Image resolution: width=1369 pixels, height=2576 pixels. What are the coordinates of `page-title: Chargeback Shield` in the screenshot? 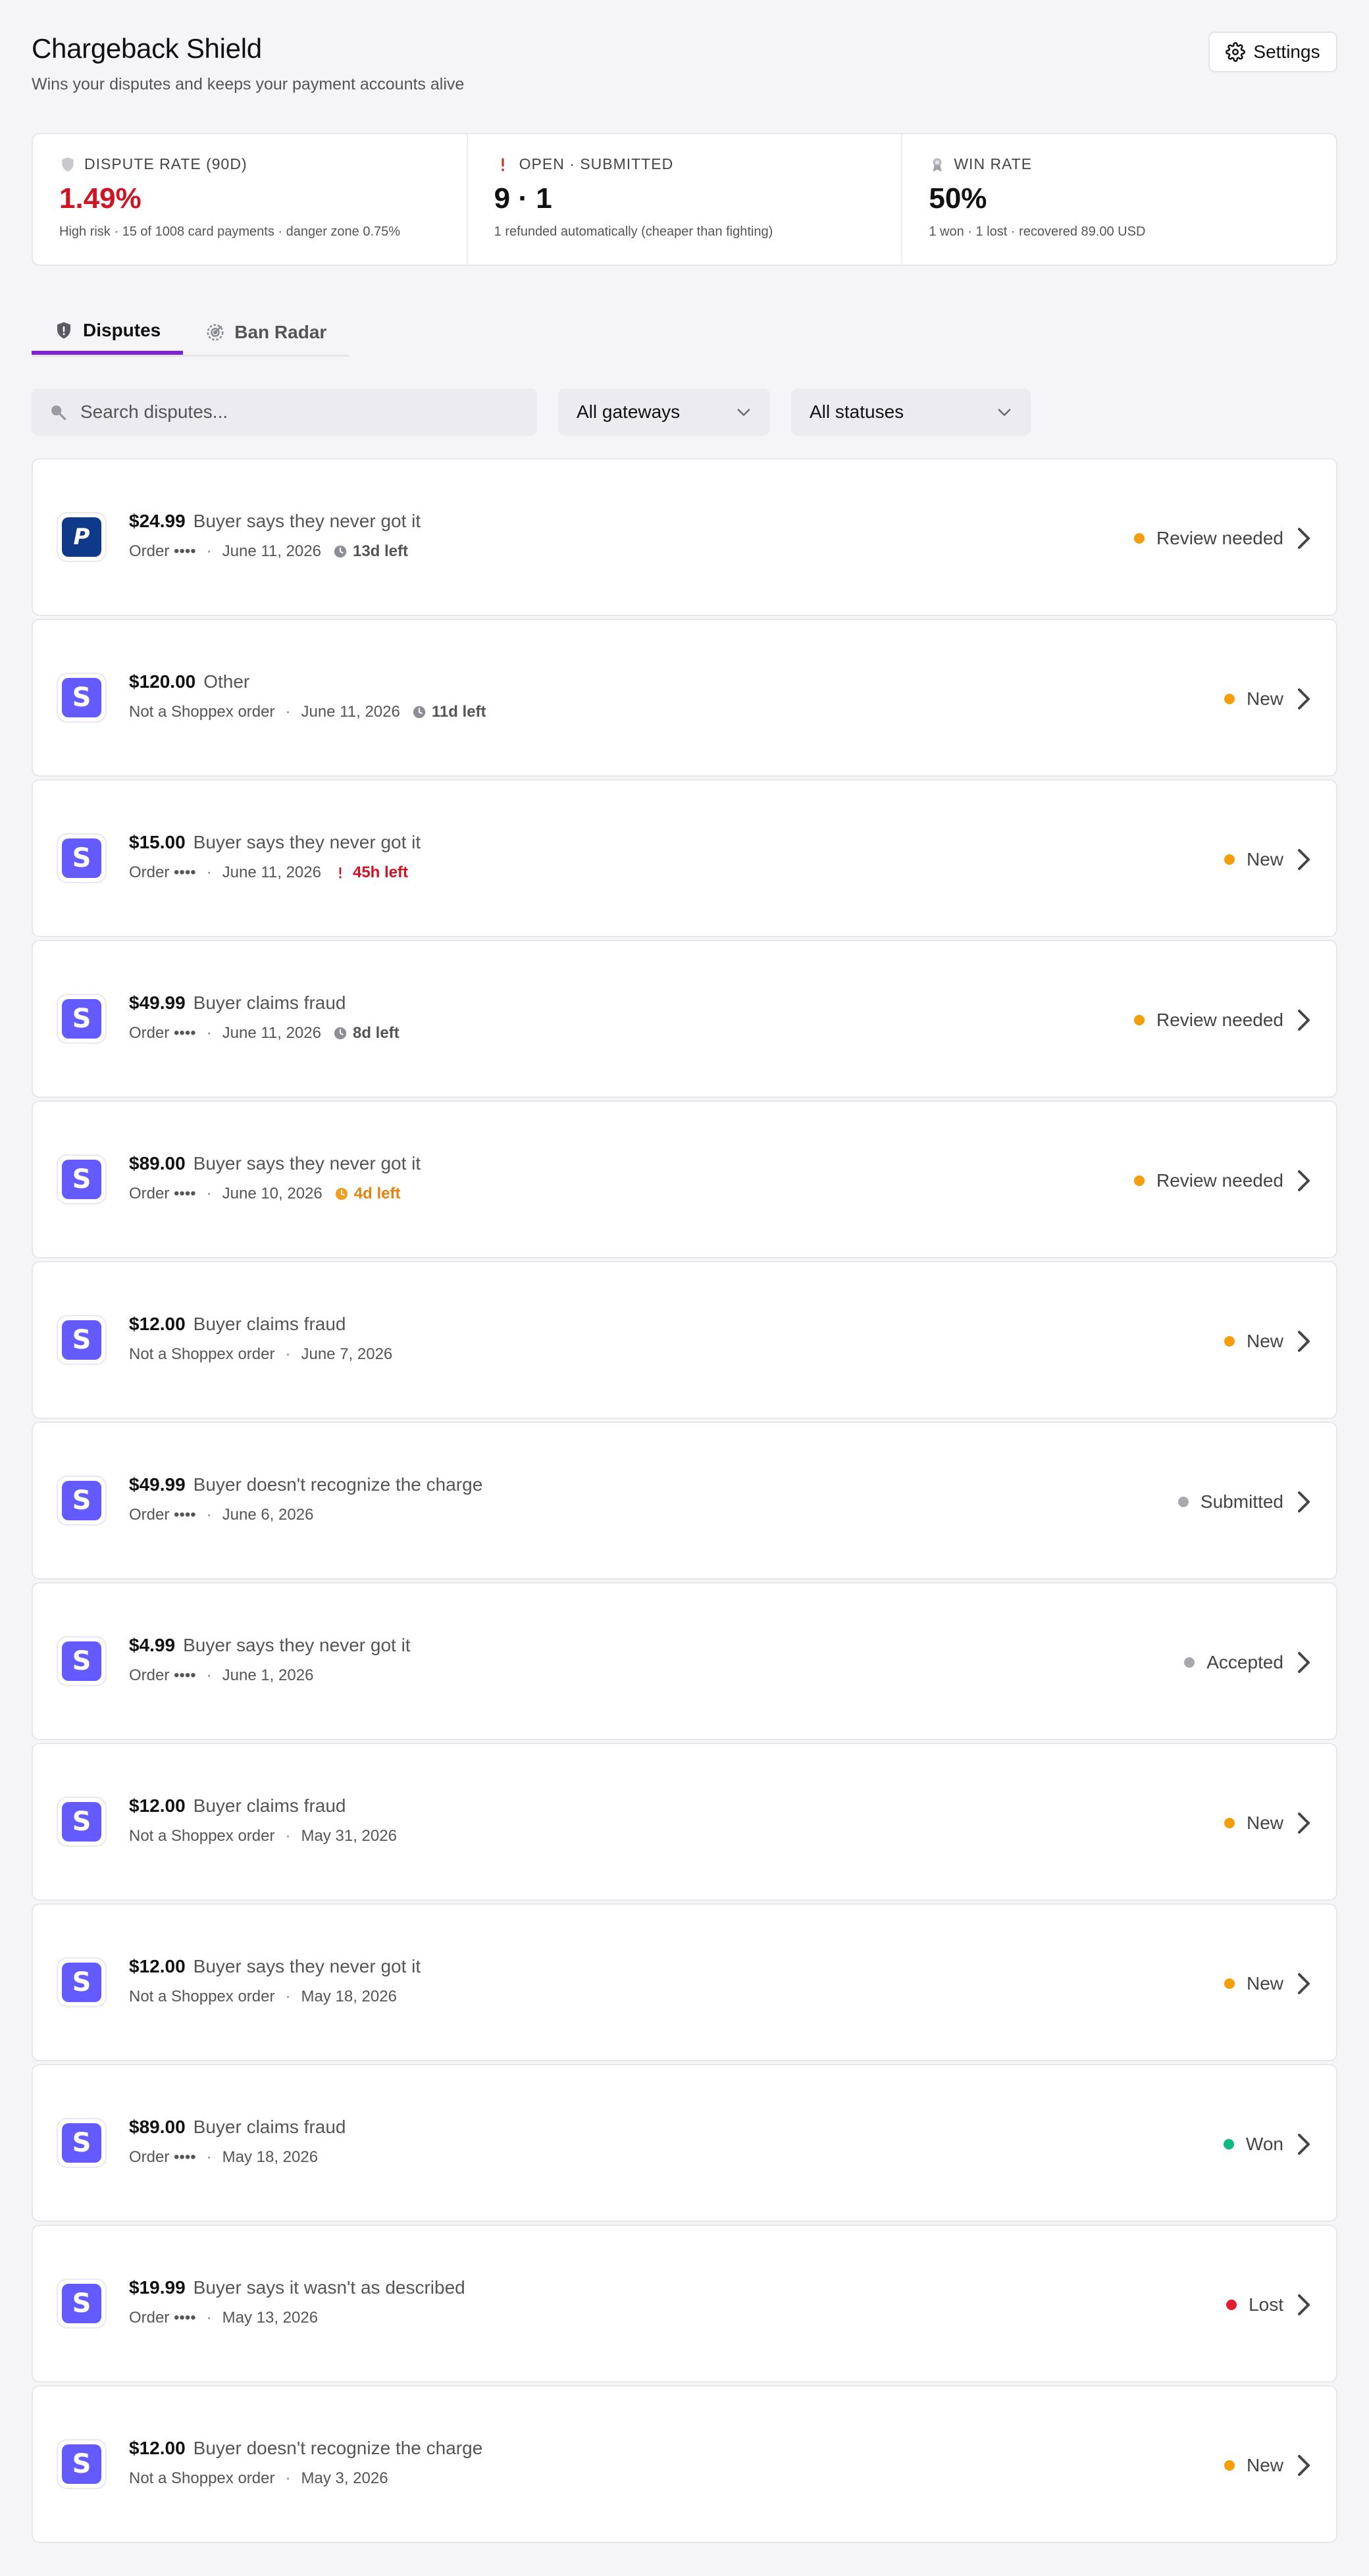 It's located at (147, 48).